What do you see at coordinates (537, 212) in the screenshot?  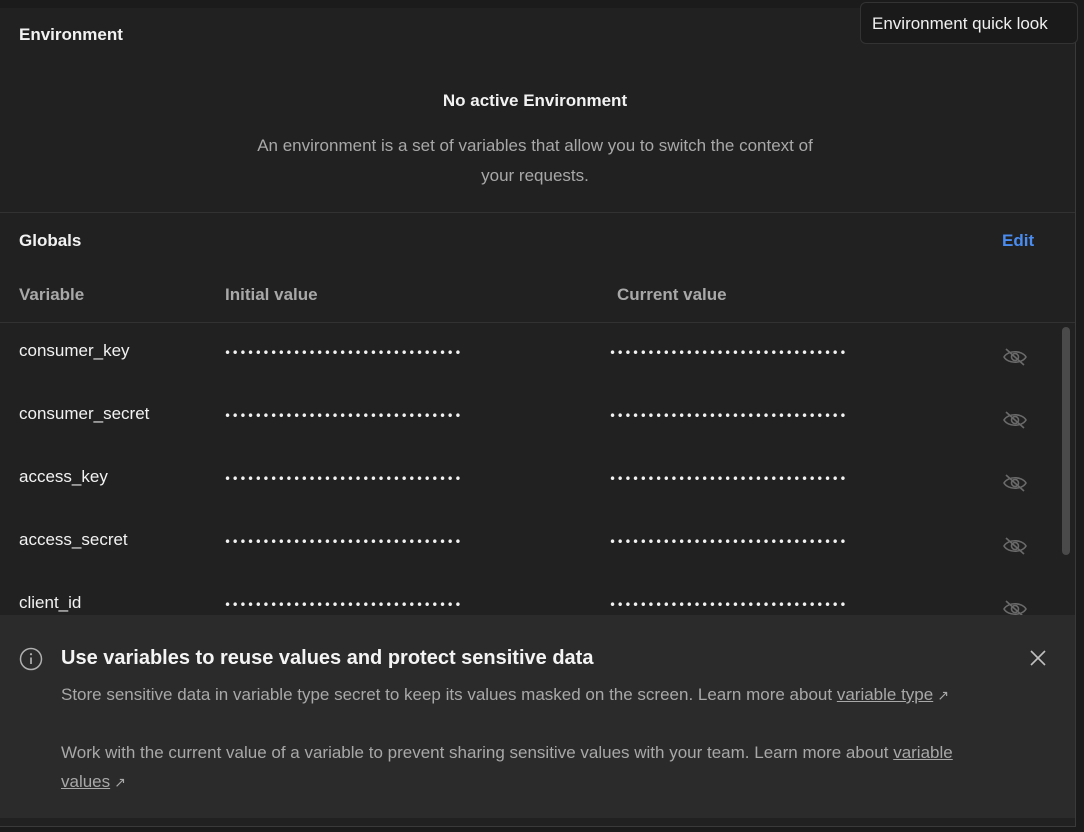 I see `section-divider` at bounding box center [537, 212].